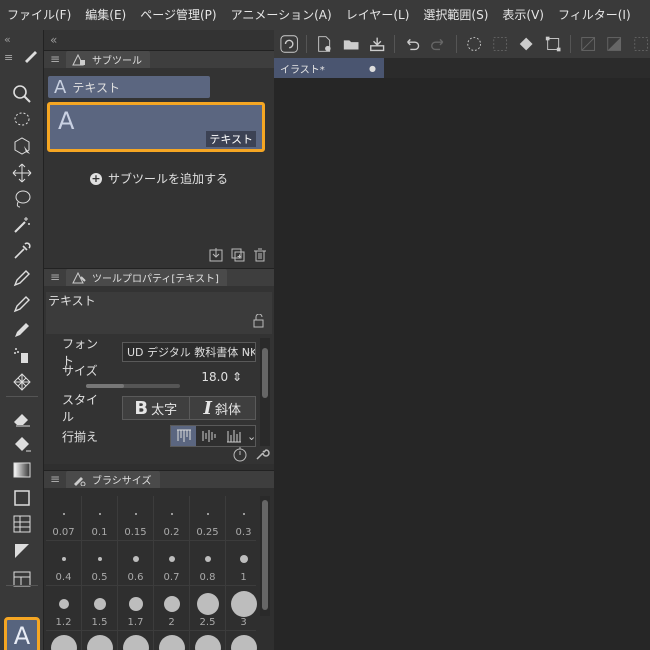 Image resolution: width=650 pixels, height=650 pixels. What do you see at coordinates (614, 44) in the screenshot?
I see `invert-selection-icon` at bounding box center [614, 44].